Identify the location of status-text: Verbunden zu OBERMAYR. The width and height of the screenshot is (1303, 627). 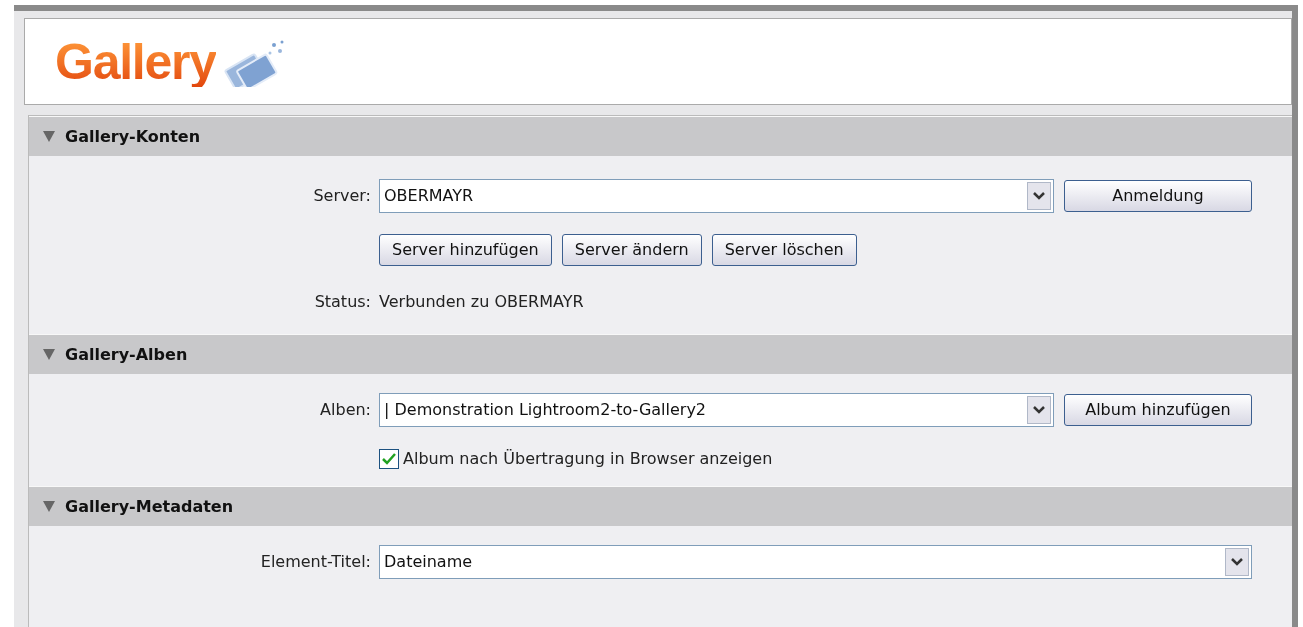
(481, 302).